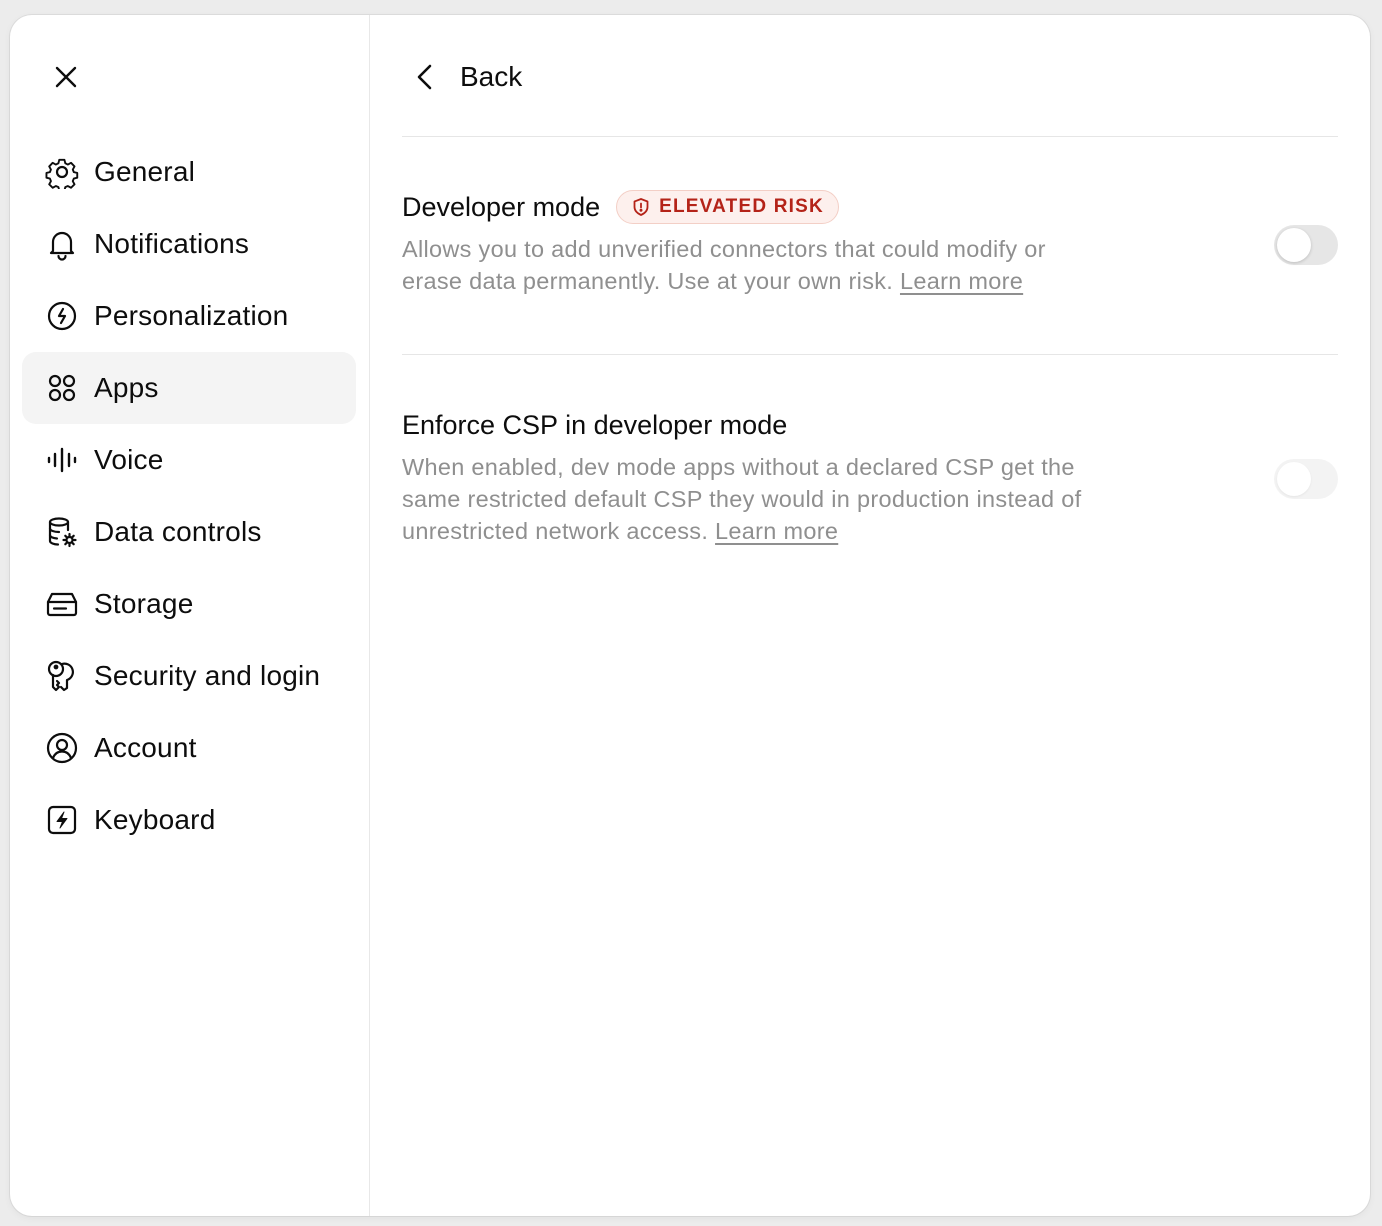 The width and height of the screenshot is (1382, 1226). What do you see at coordinates (189, 460) in the screenshot?
I see `sidebar-item-voice: Voice` at bounding box center [189, 460].